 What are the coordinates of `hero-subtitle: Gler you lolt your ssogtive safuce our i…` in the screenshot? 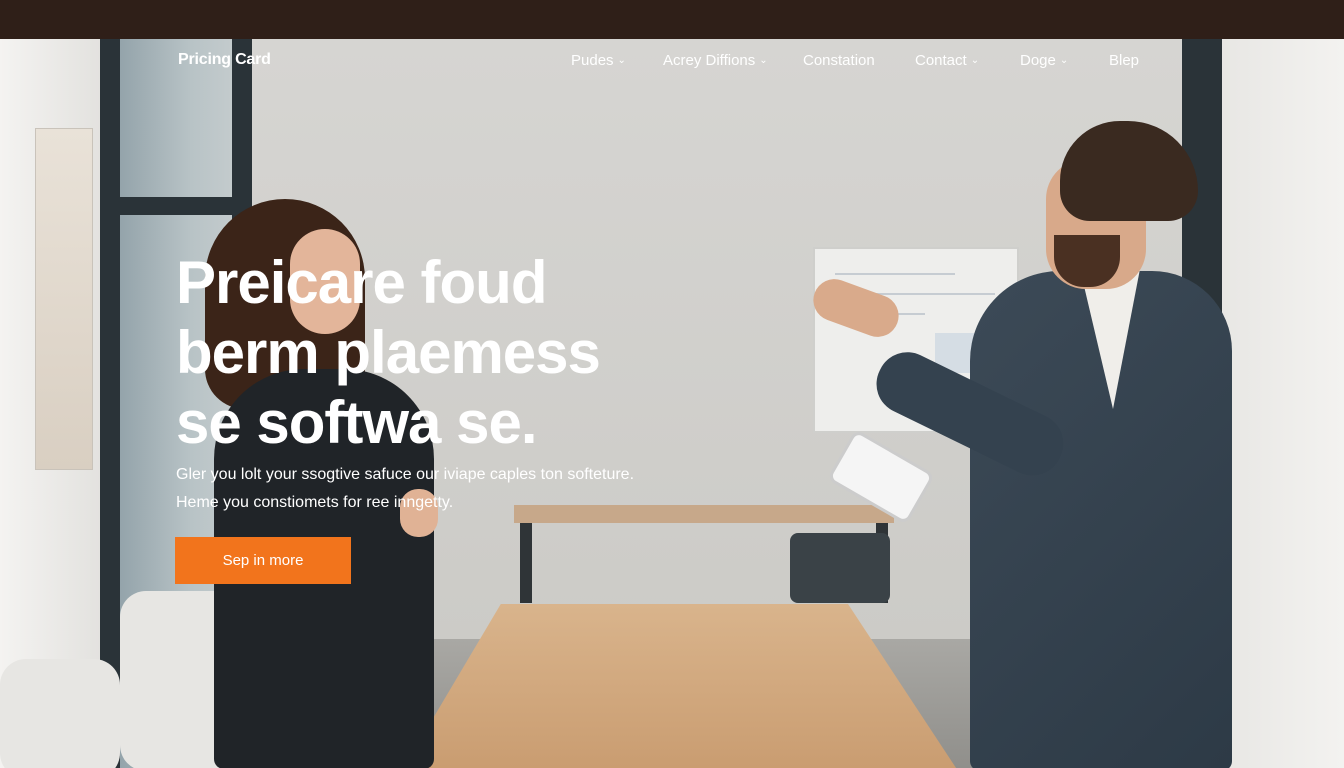 It's located at (405, 489).